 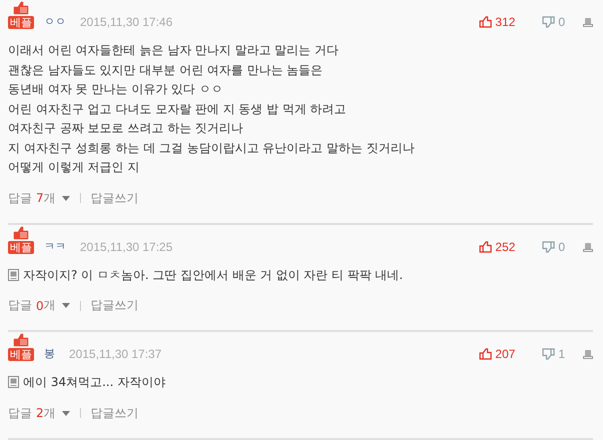 What do you see at coordinates (39, 305) in the screenshot?
I see `replies-button: 답글 0개` at bounding box center [39, 305].